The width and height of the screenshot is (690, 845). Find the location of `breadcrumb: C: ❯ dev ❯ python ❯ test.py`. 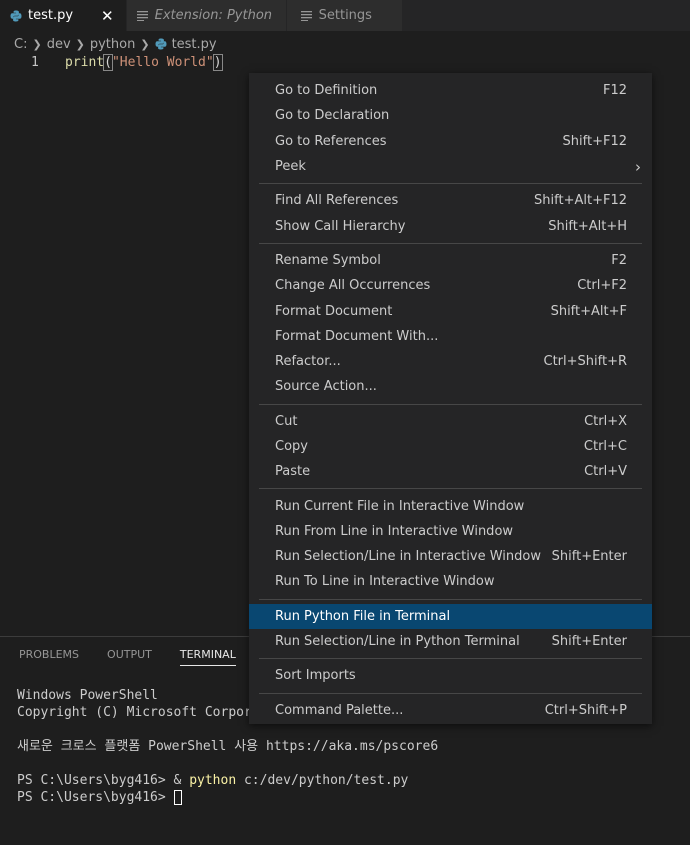

breadcrumb: C: ❯ dev ❯ python ❯ test.py is located at coordinates (115, 44).